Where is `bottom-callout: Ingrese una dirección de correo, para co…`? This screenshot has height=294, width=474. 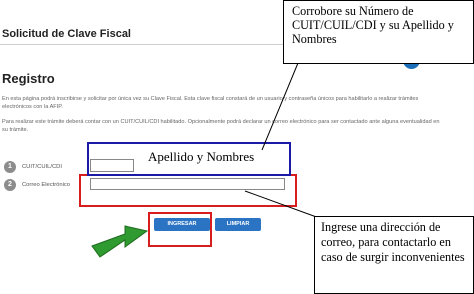 bottom-callout: Ingrese una dirección de correo, para co… is located at coordinates (394, 255).